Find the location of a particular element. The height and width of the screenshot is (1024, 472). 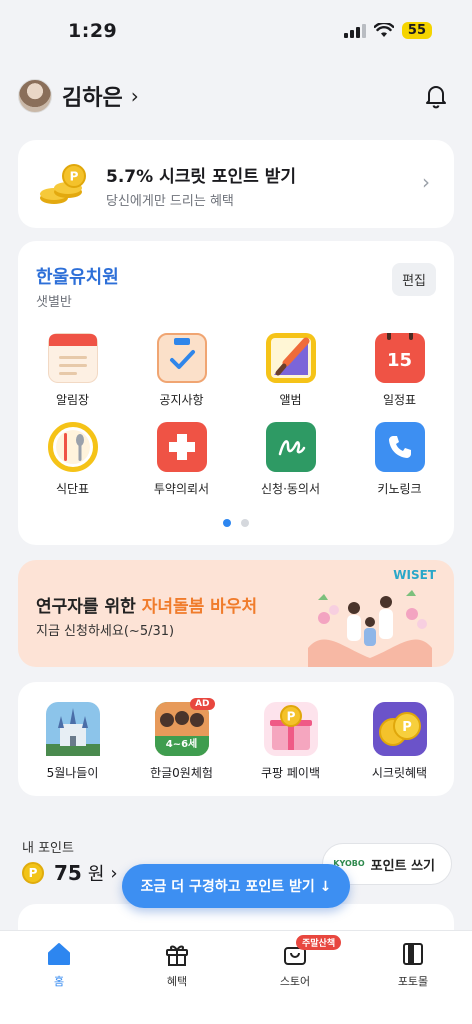

event-label: 쿠팡 페이백 is located at coordinates (290, 773).